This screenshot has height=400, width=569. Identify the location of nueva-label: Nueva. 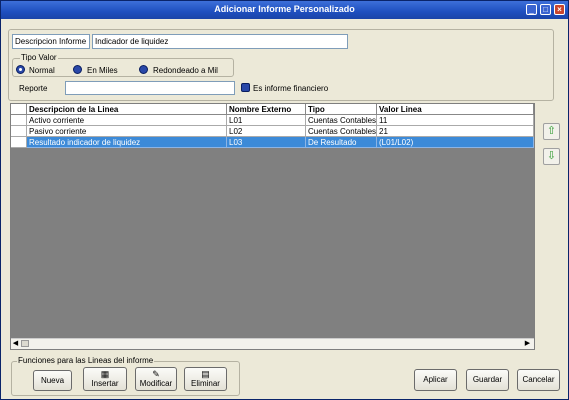
(52, 380).